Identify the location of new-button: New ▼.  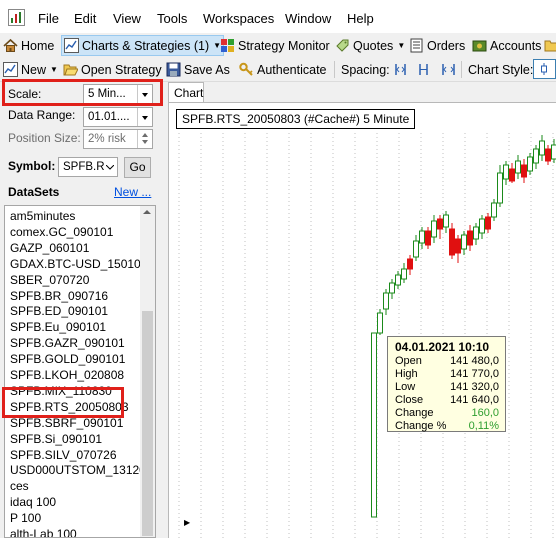
(30, 69).